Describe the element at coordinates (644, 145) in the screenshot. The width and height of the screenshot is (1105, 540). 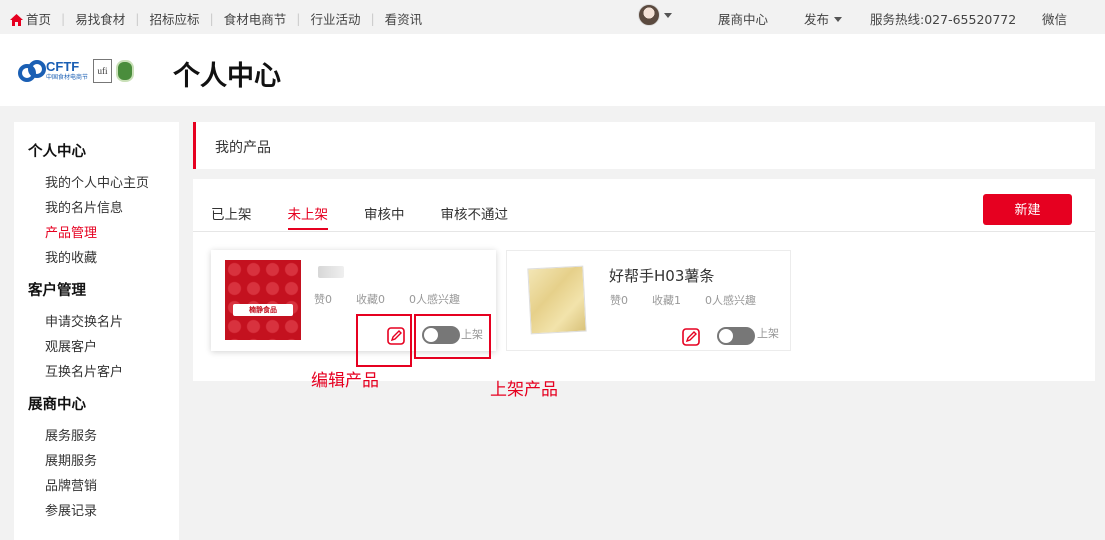
I see `section-header: 我的产品` at that location.